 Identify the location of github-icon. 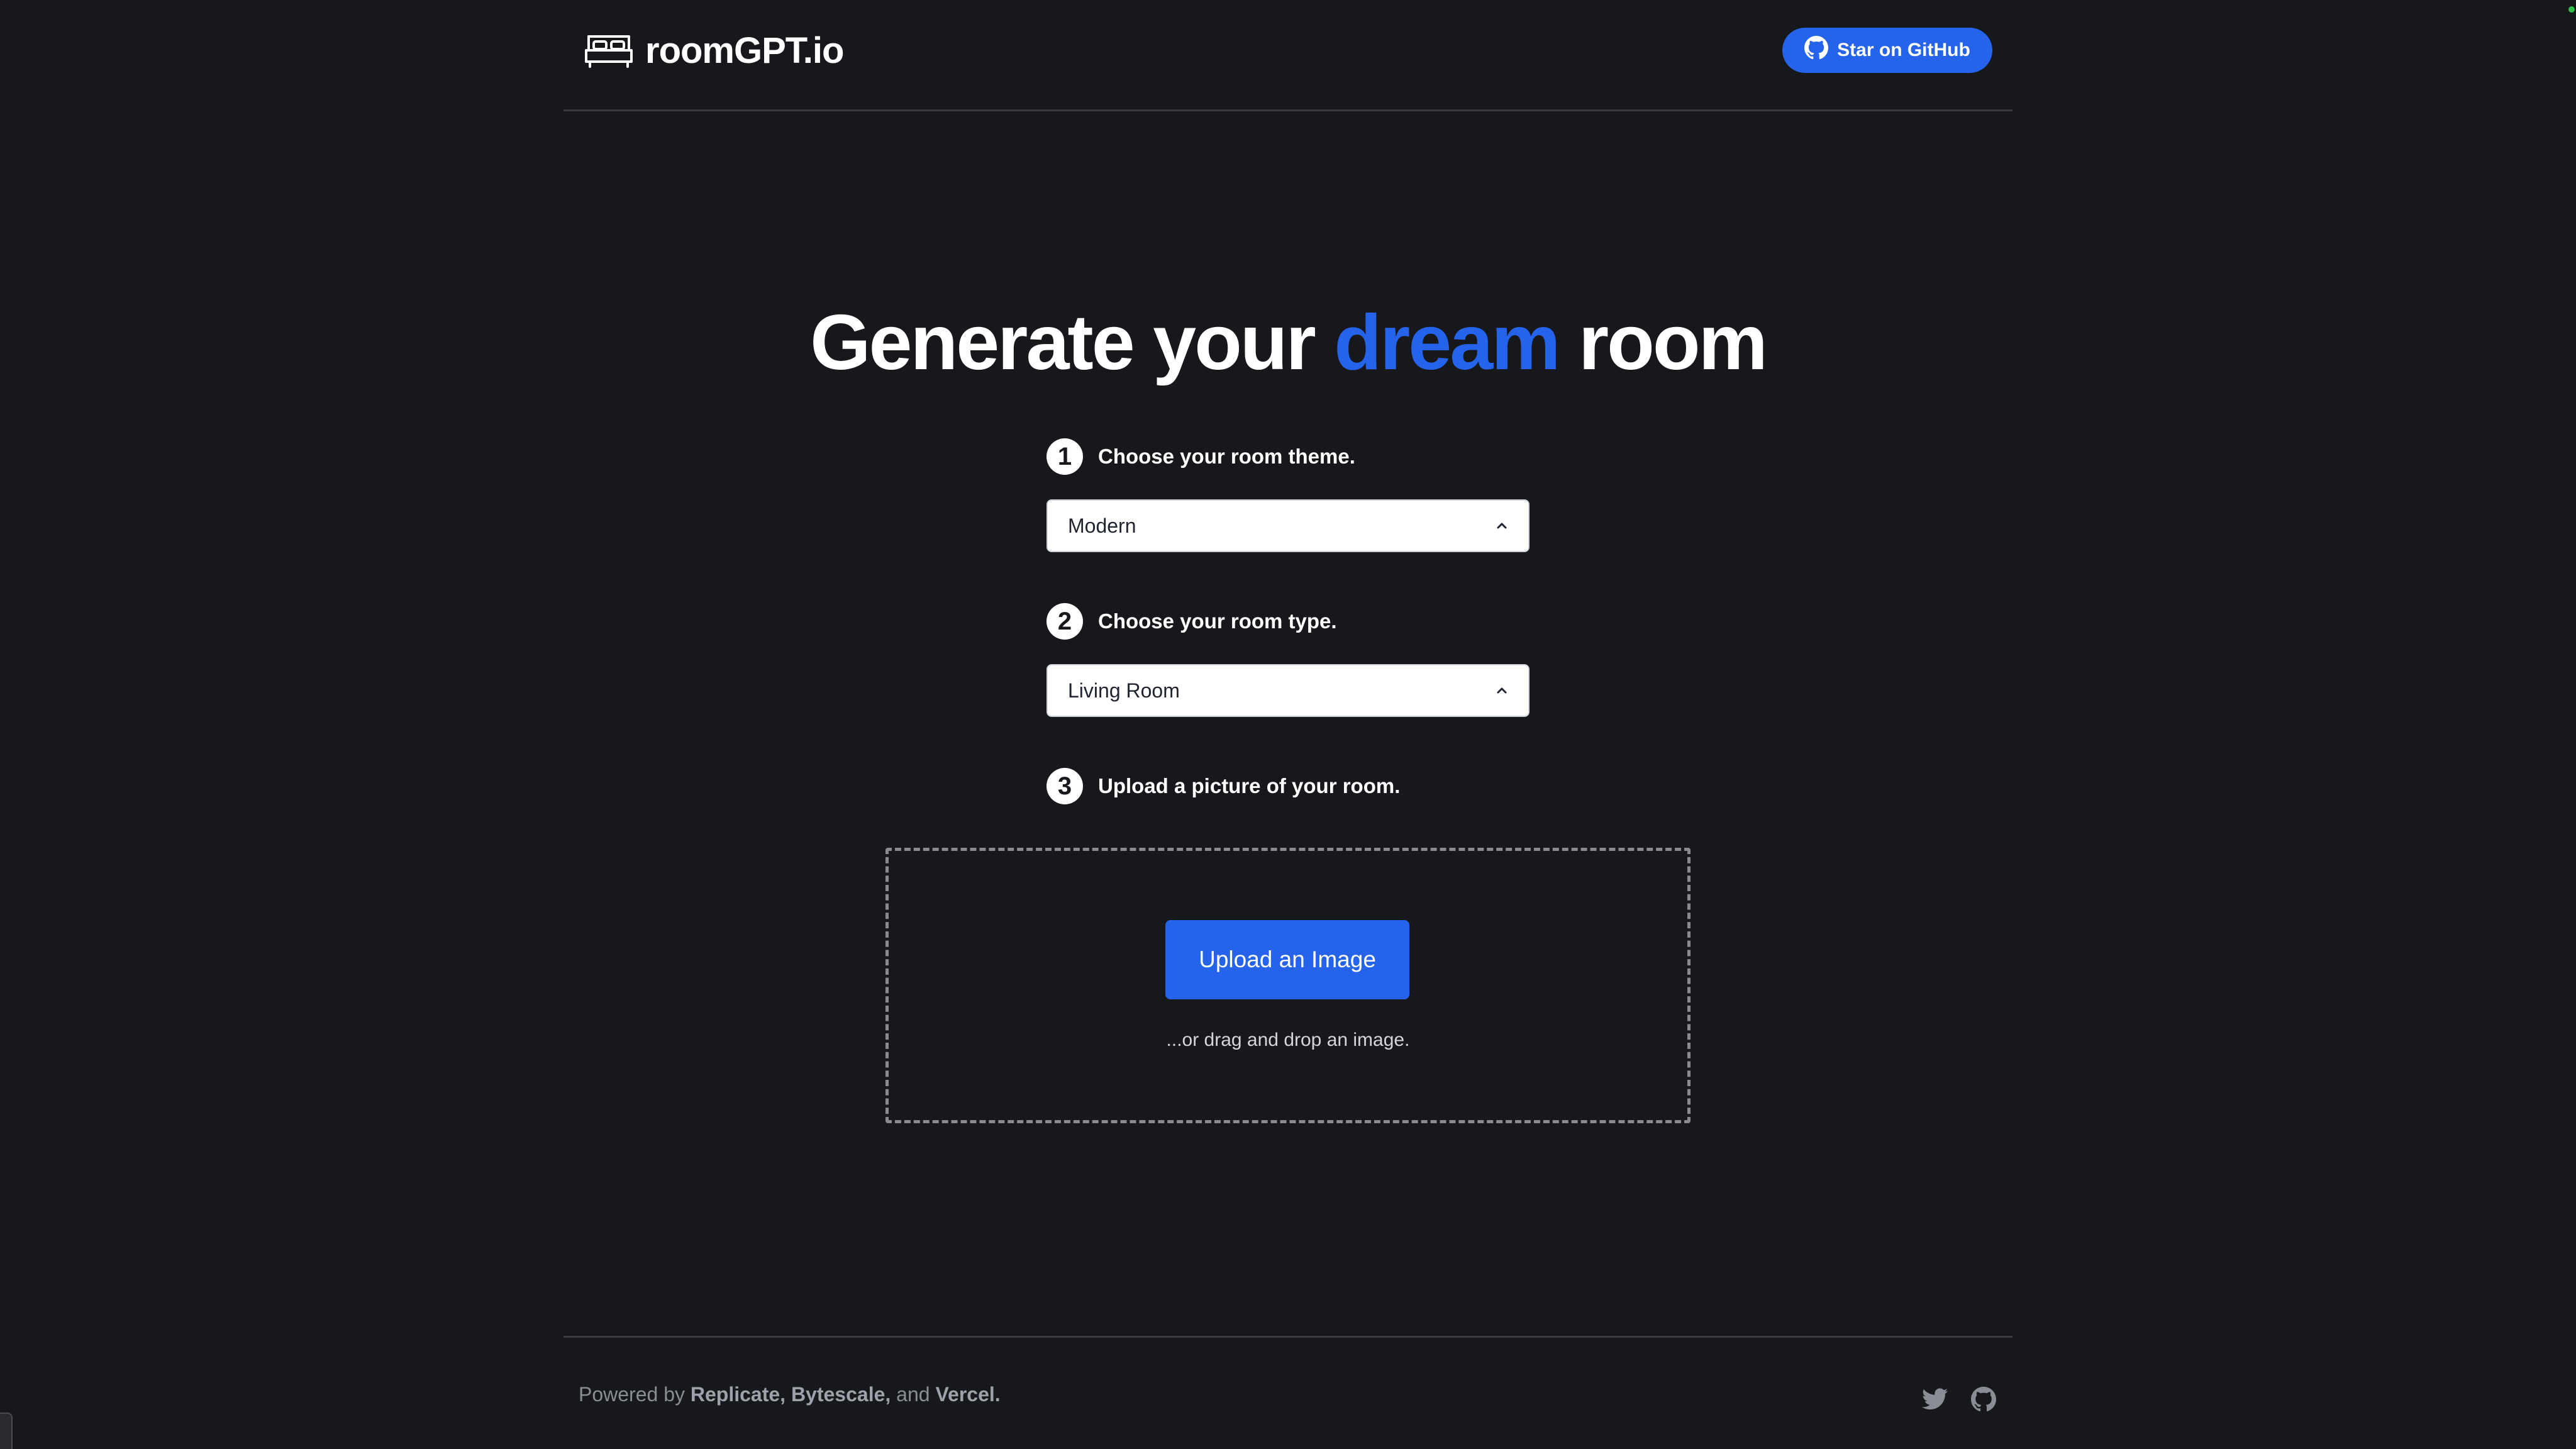
(1816, 50).